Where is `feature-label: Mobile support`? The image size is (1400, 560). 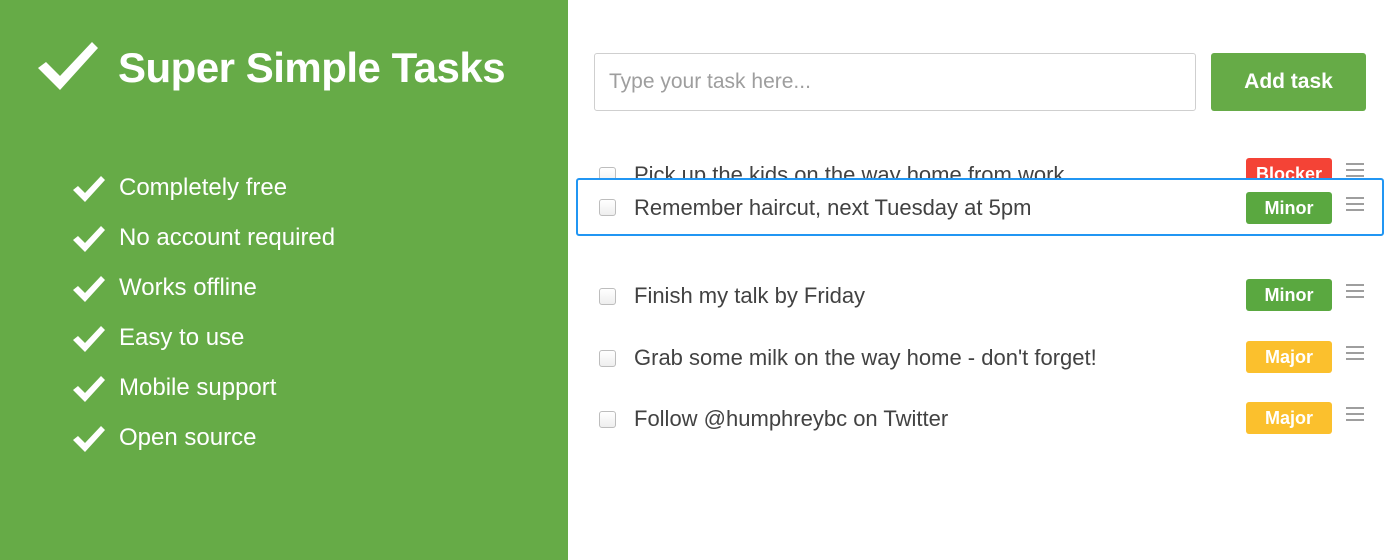 feature-label: Mobile support is located at coordinates (198, 387).